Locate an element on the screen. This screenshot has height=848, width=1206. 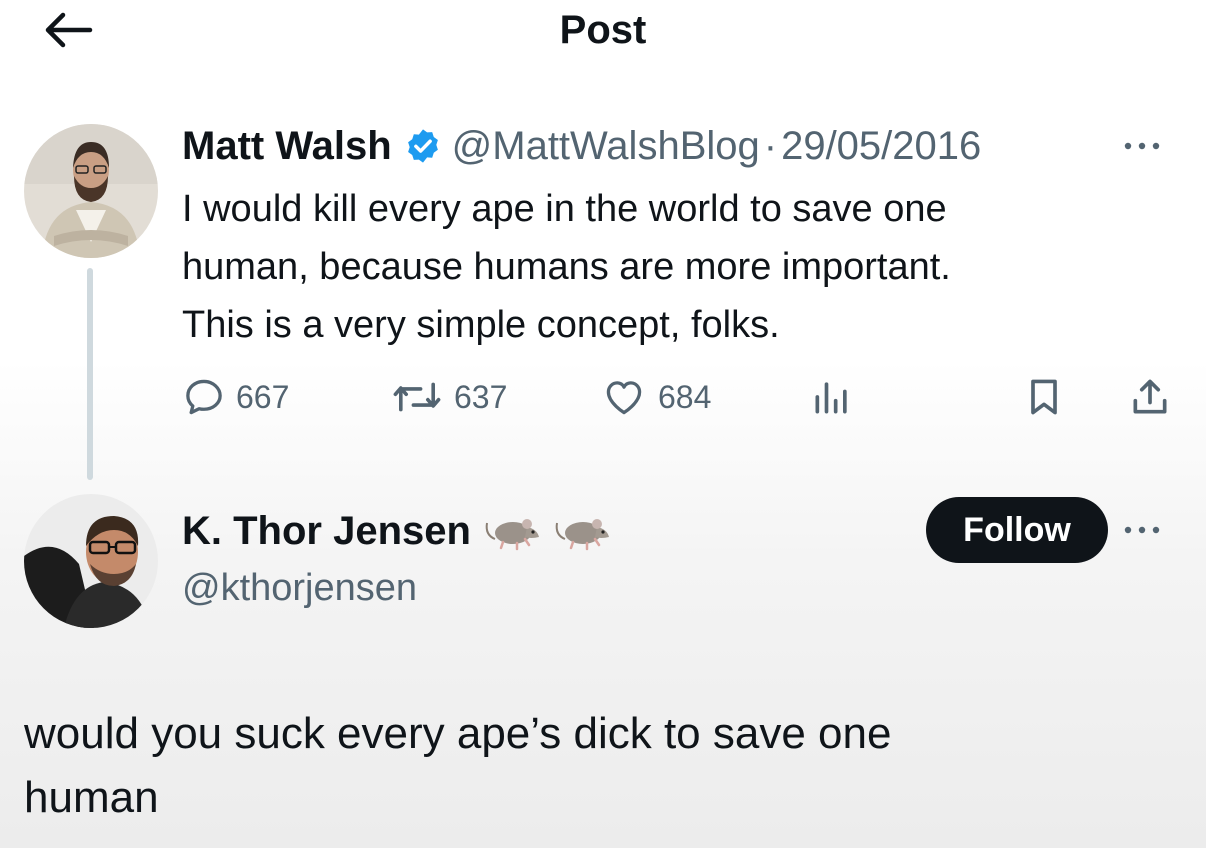
reply-button: 667 is located at coordinates (235, 397).